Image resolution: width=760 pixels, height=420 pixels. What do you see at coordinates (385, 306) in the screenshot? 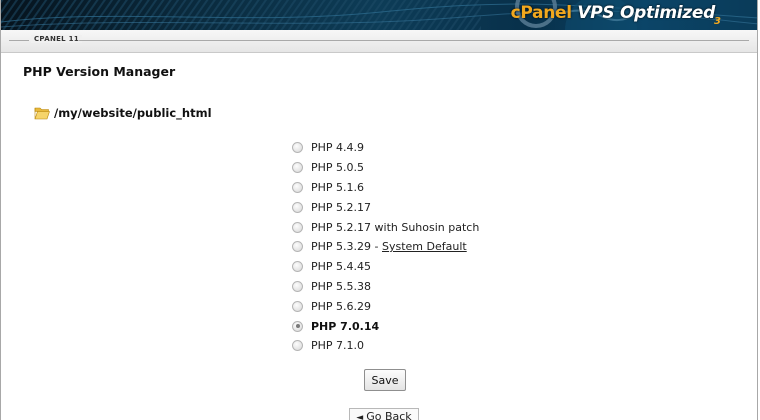
I see `php-version-option: PHP 5.6.29` at bounding box center [385, 306].